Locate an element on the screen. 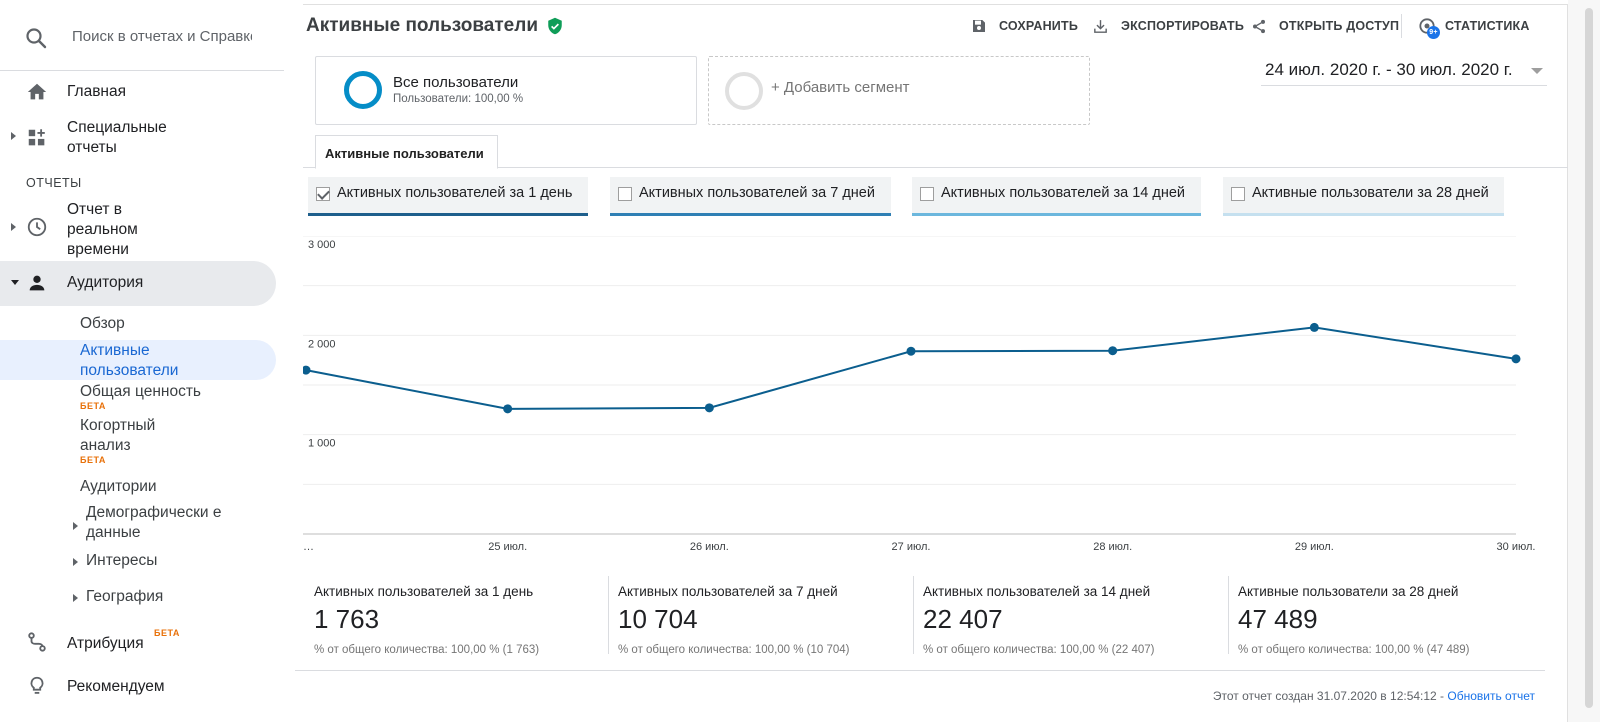 Image resolution: width=1600 pixels, height=722 pixels. search-icon is located at coordinates (36, 38).